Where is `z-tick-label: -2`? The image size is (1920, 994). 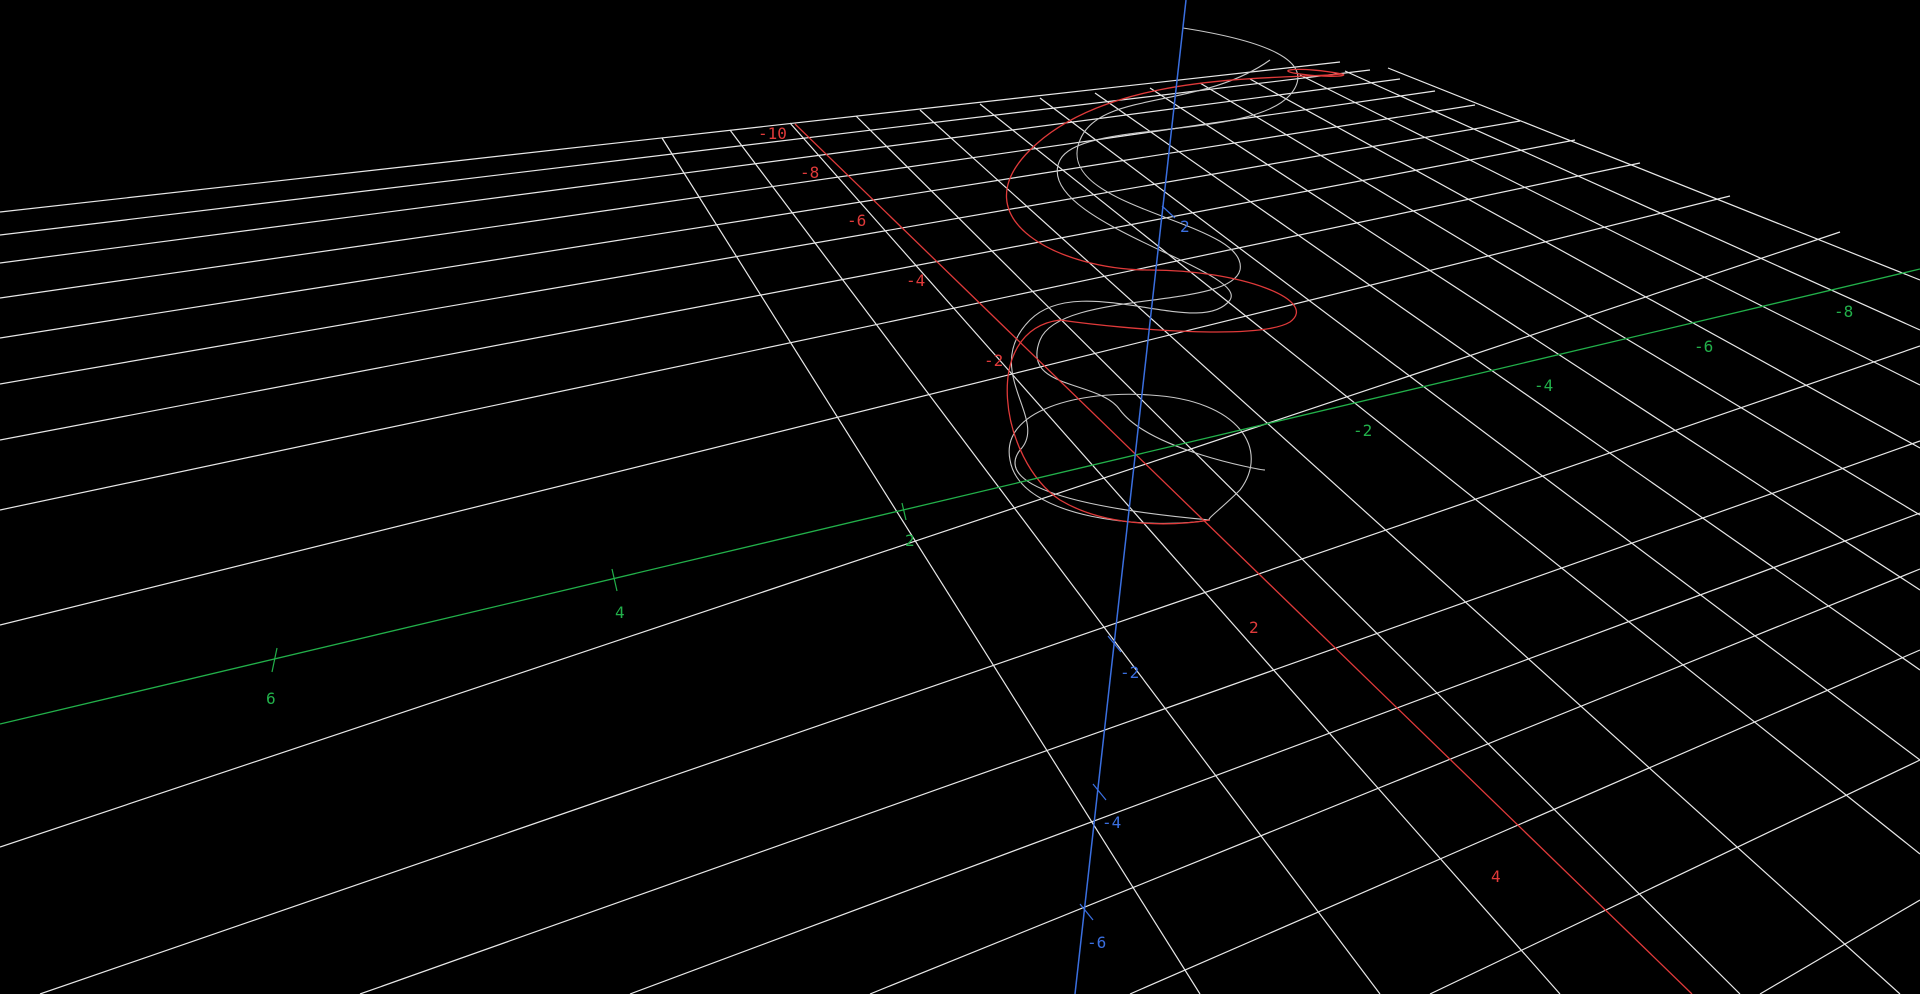 z-tick-label: -2 is located at coordinates (1129, 672).